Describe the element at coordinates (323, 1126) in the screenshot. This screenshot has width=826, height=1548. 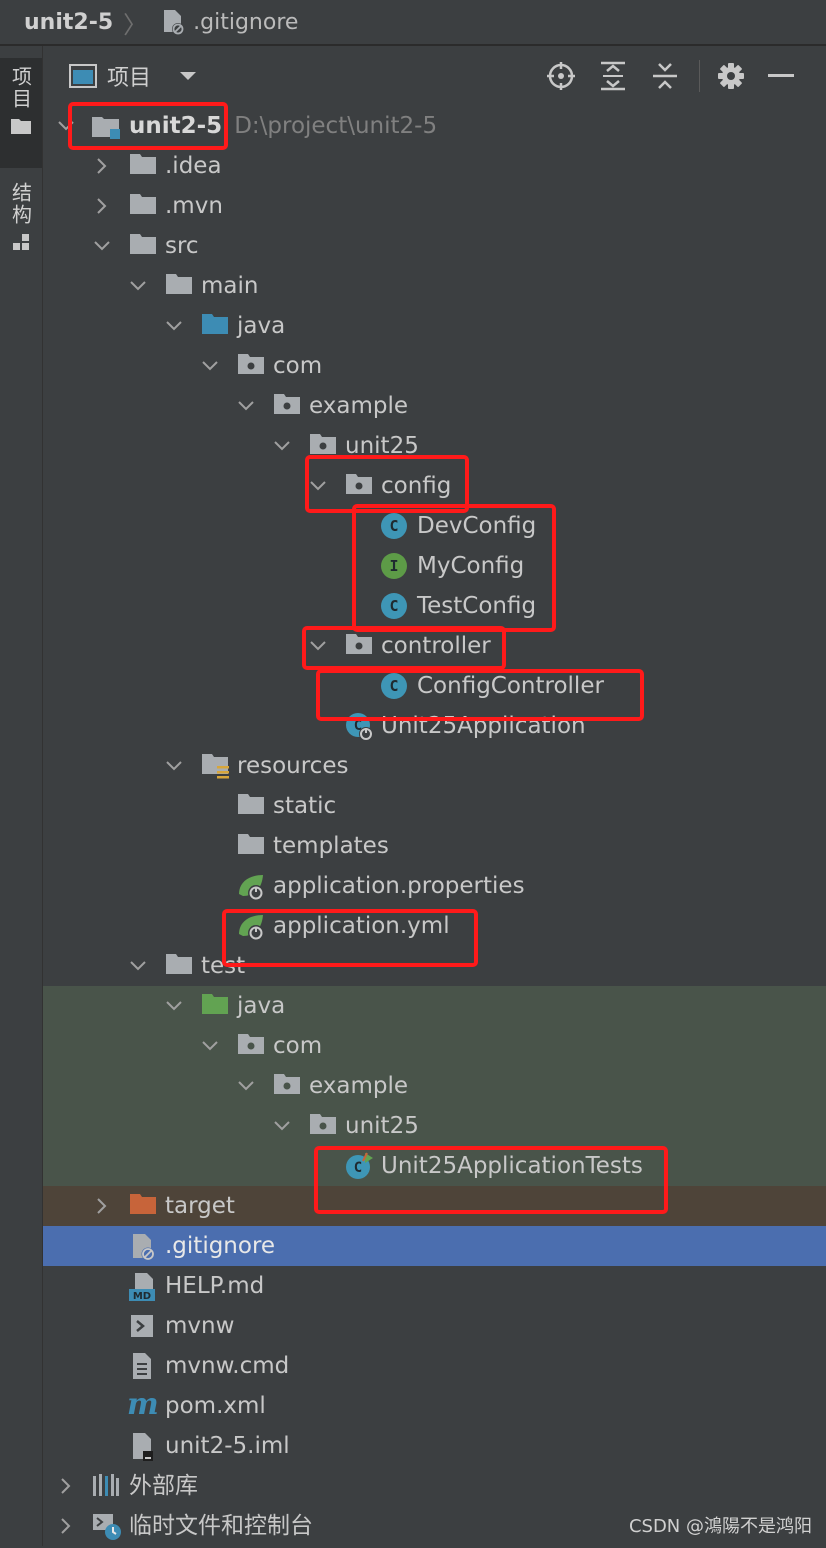
I see `package-icon` at that location.